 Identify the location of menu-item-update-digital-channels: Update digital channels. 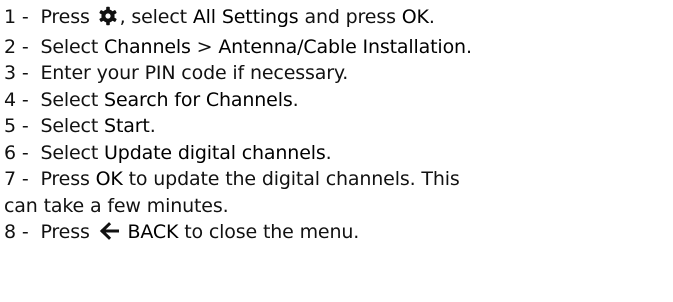
(215, 152).